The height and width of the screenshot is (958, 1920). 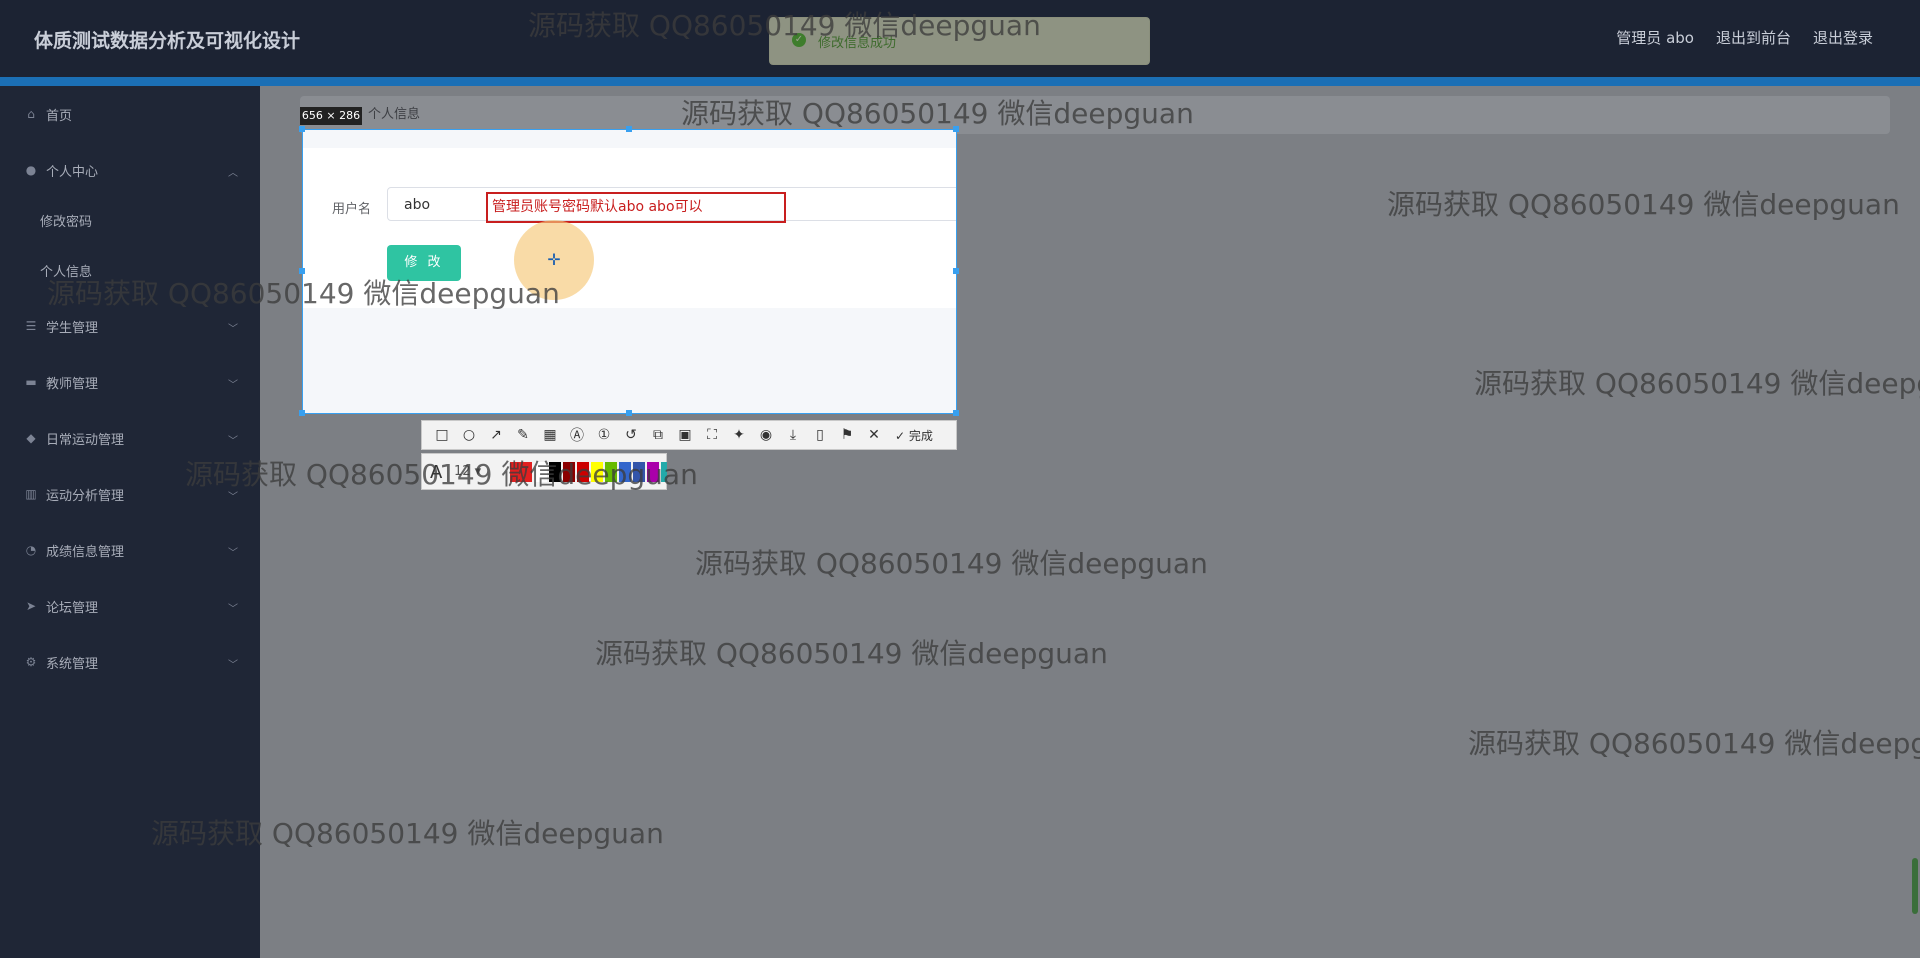 I want to click on settings-icon: ⚙, so click(x=31, y=662).